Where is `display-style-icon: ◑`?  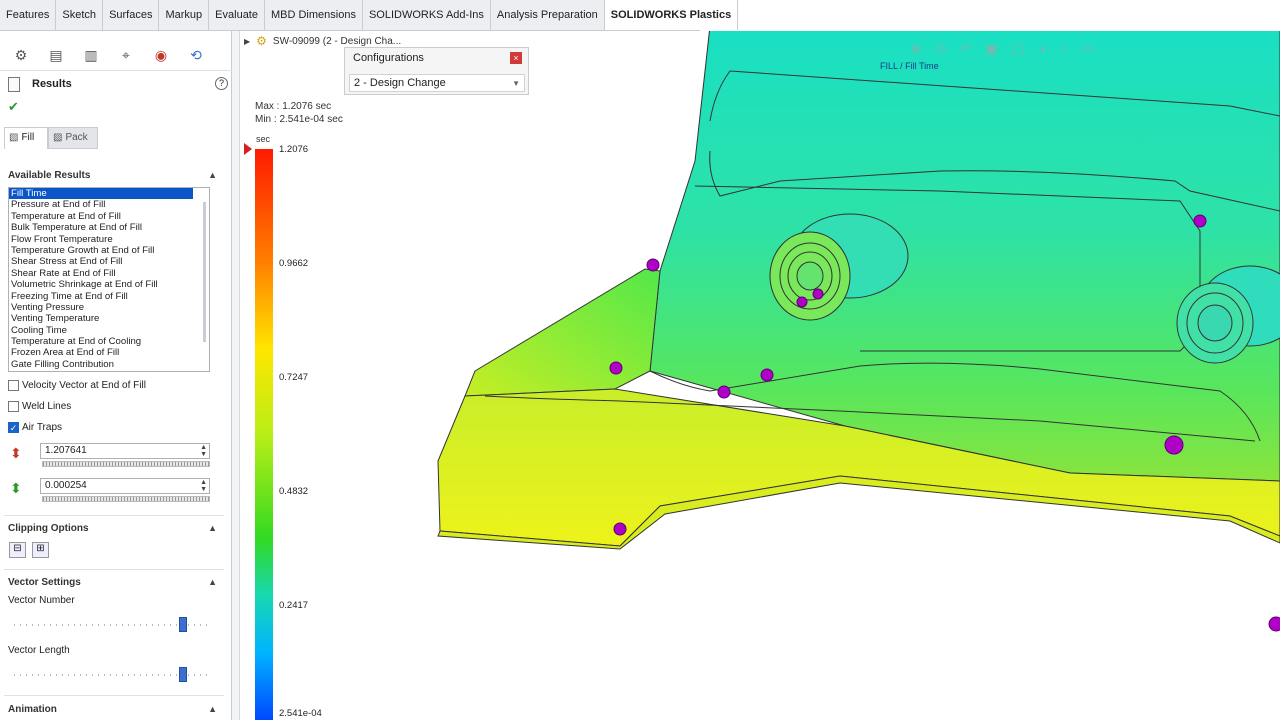 display-style-icon: ◑ is located at coordinates (1042, 49).